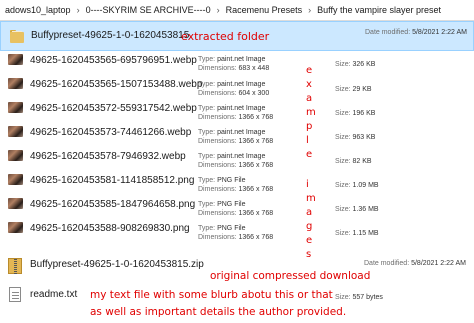 The width and height of the screenshot is (474, 323). Describe the element at coordinates (113, 108) in the screenshot. I see `file-name: 49625-1620453572-559317542.webp` at that location.